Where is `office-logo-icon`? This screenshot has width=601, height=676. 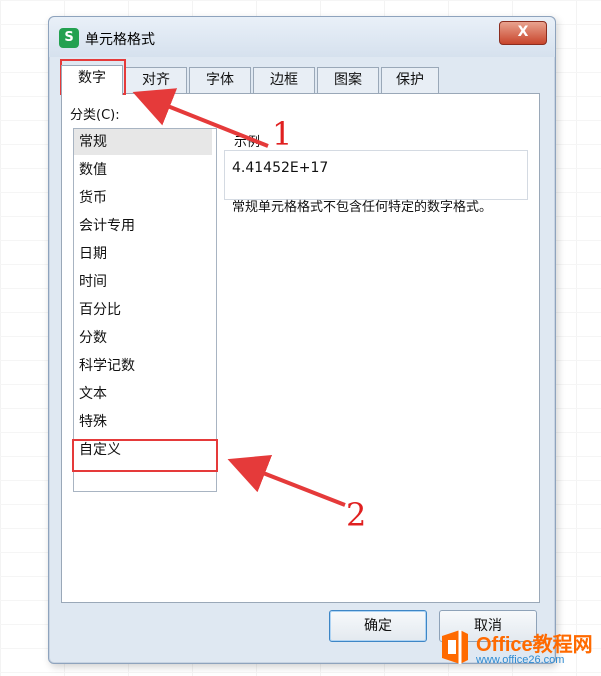 office-logo-icon is located at coordinates (455, 647).